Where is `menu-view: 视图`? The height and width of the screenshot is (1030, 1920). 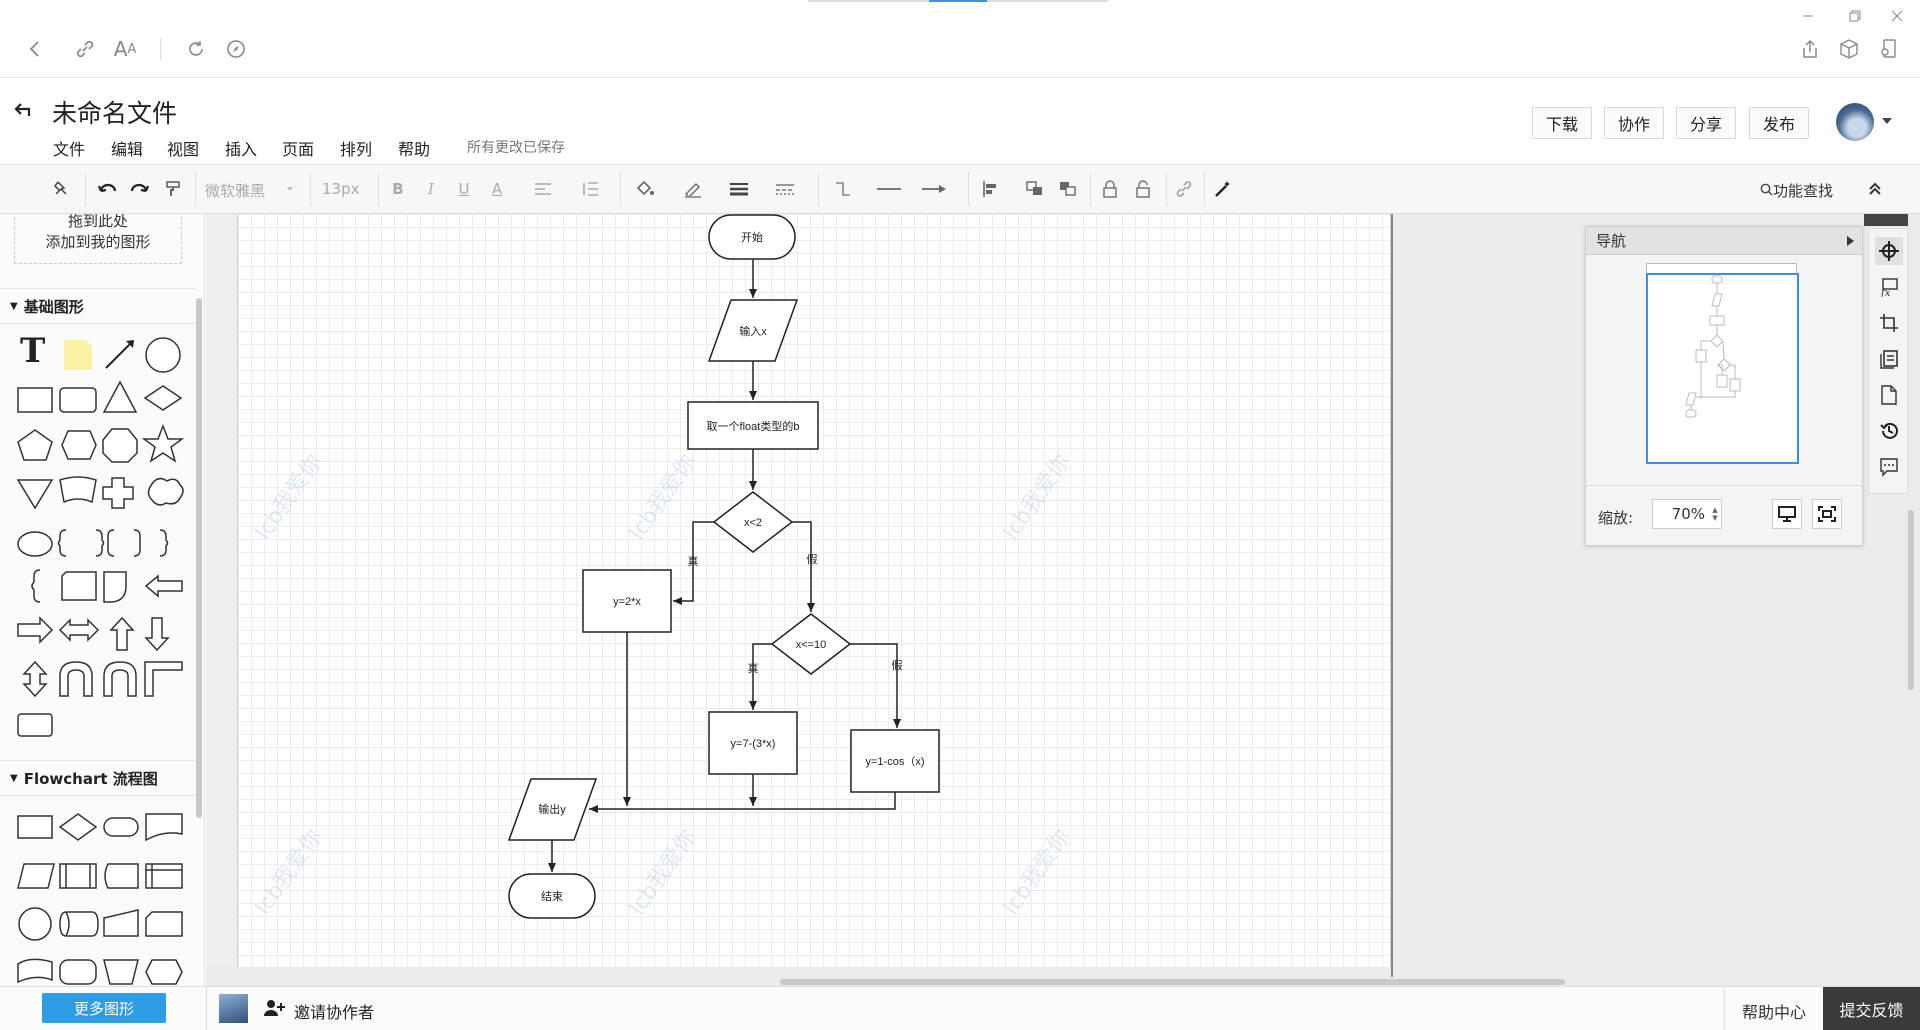 menu-view: 视图 is located at coordinates (183, 148).